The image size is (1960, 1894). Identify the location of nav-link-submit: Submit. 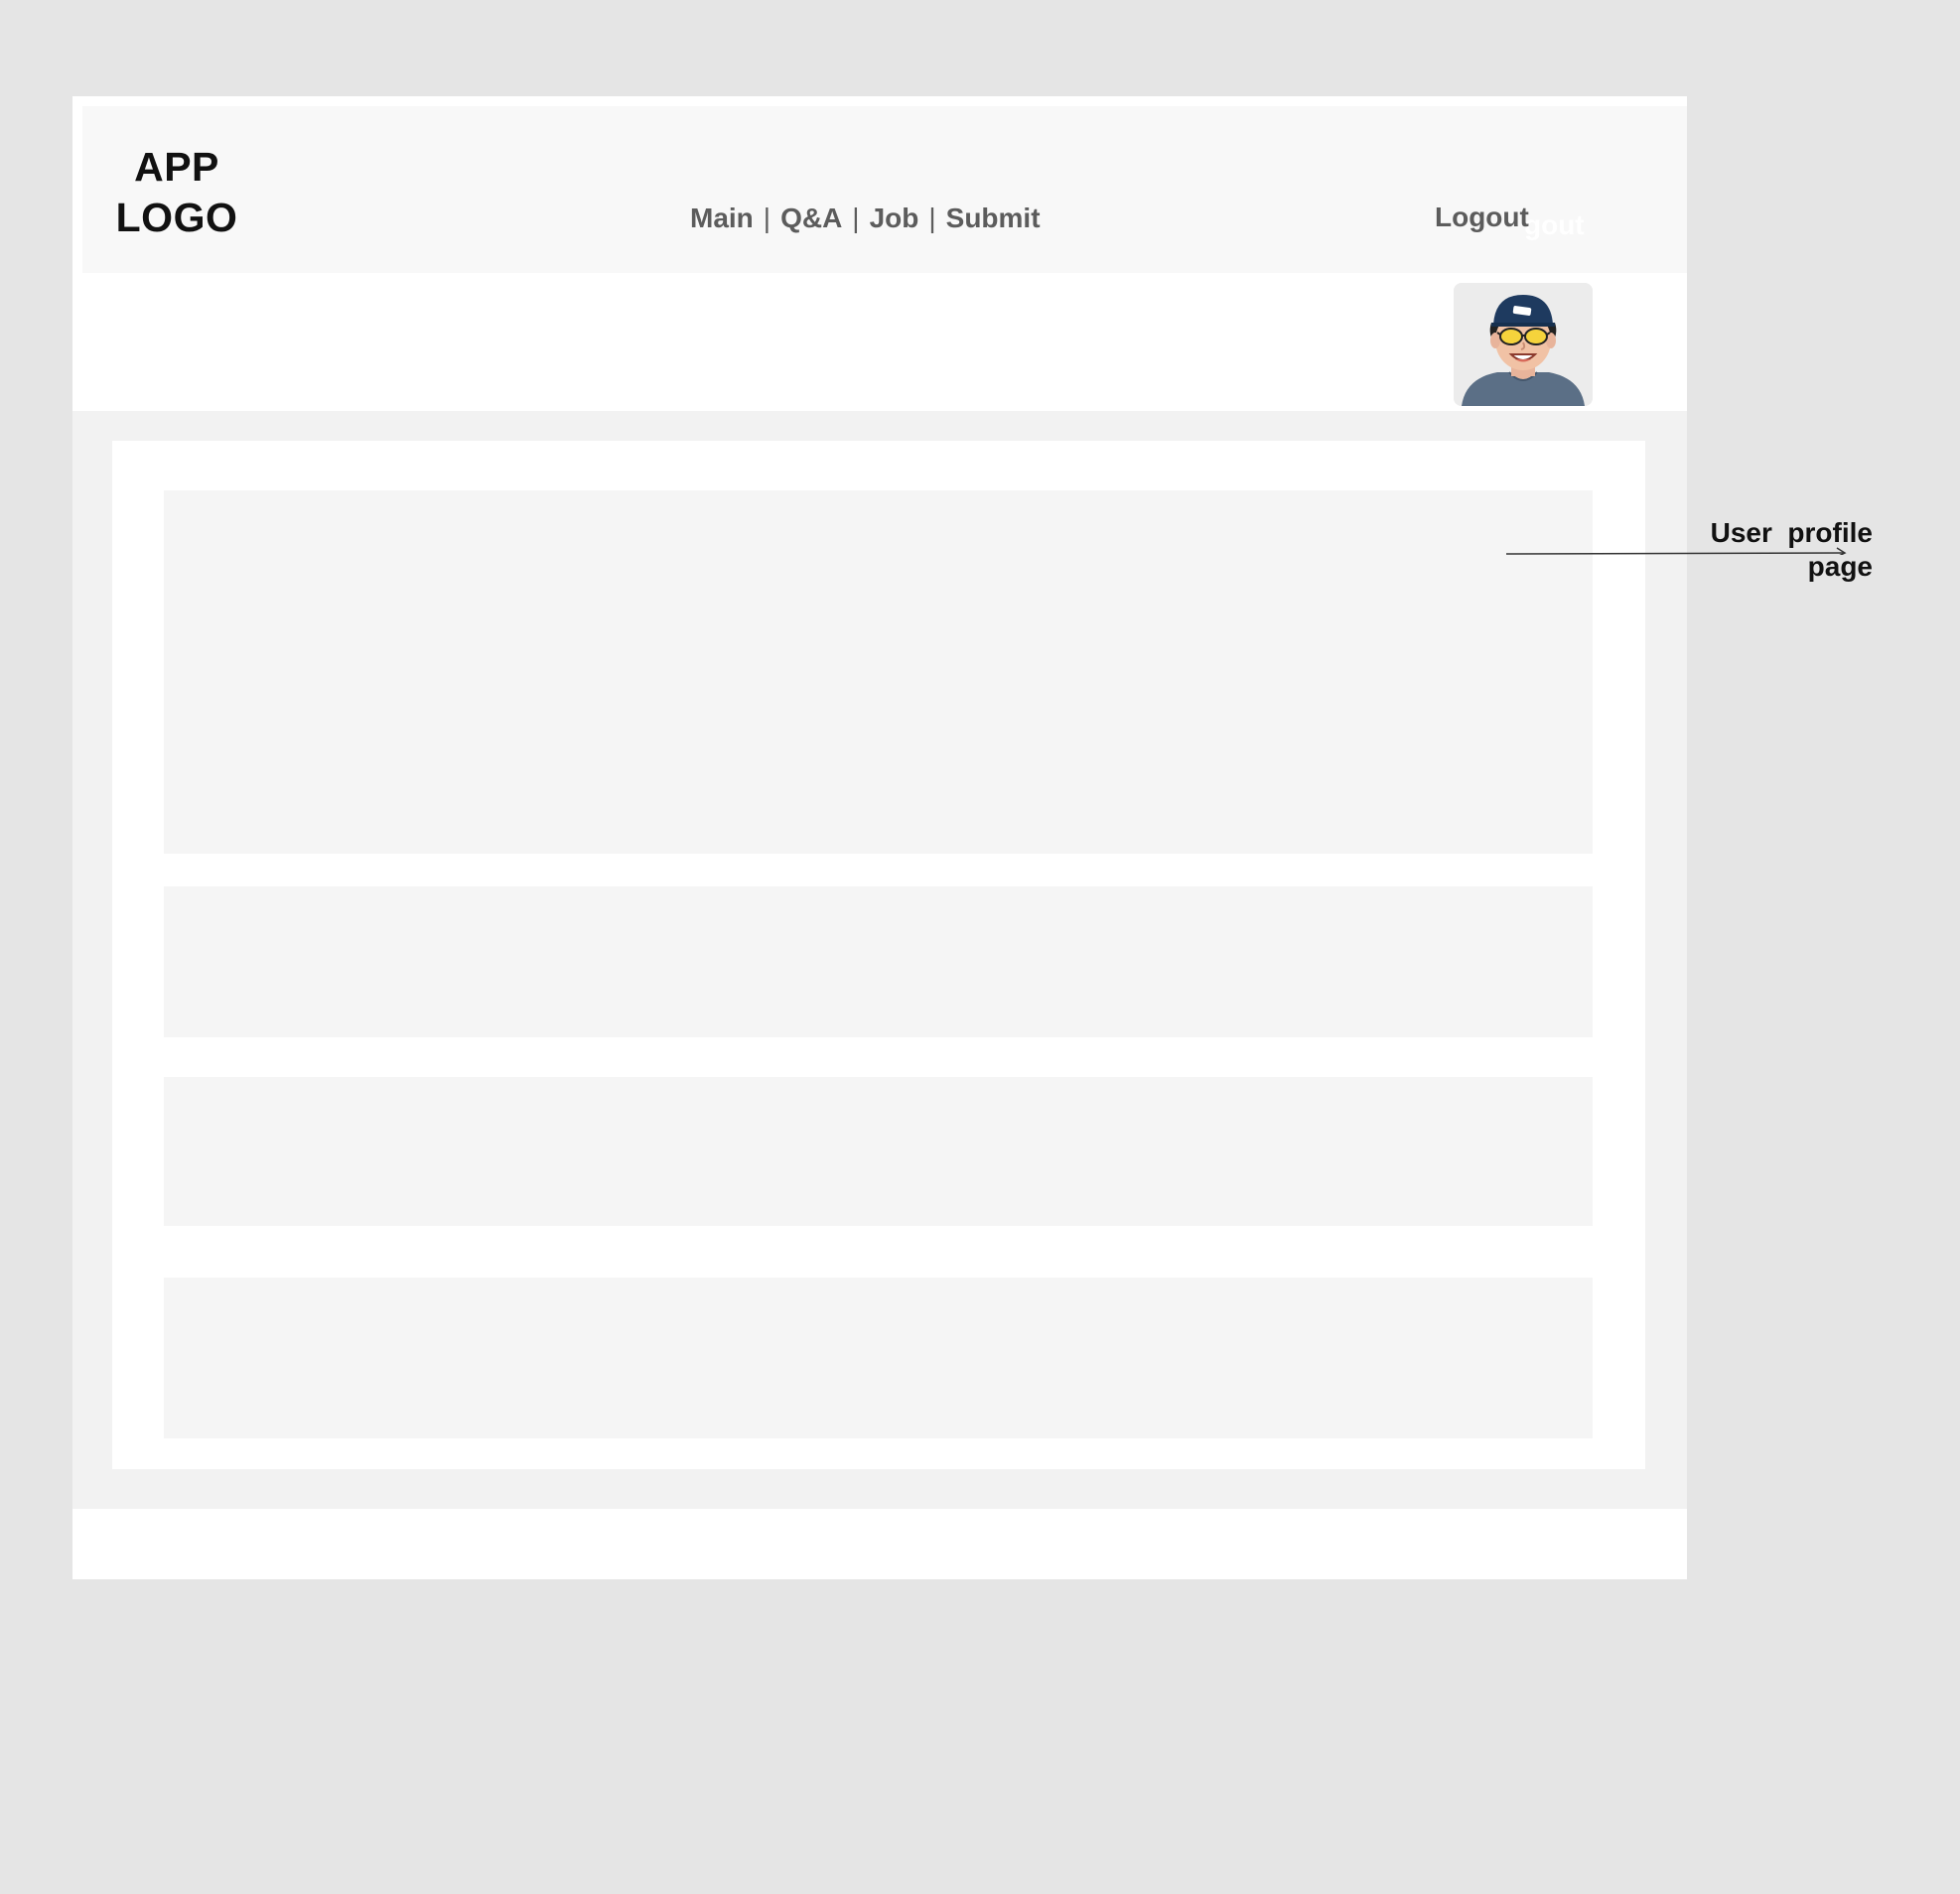
(993, 218).